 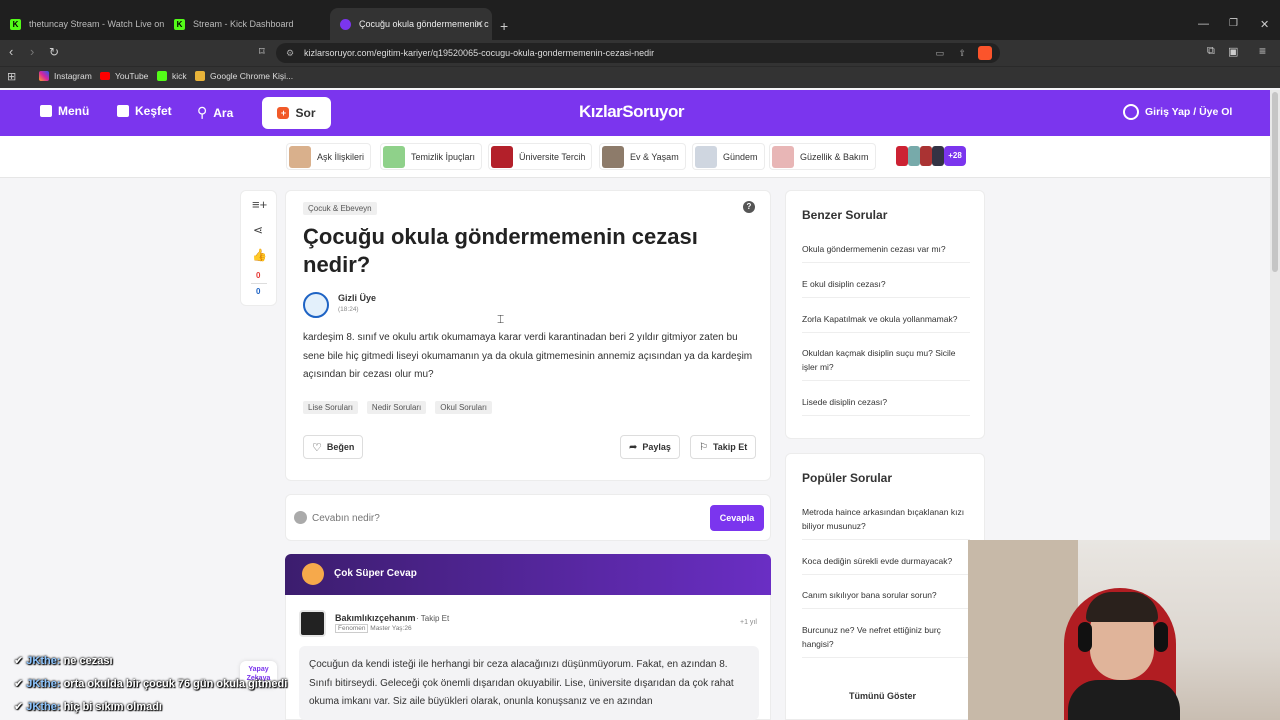 What do you see at coordinates (200, 76) in the screenshot?
I see `folder-icon` at bounding box center [200, 76].